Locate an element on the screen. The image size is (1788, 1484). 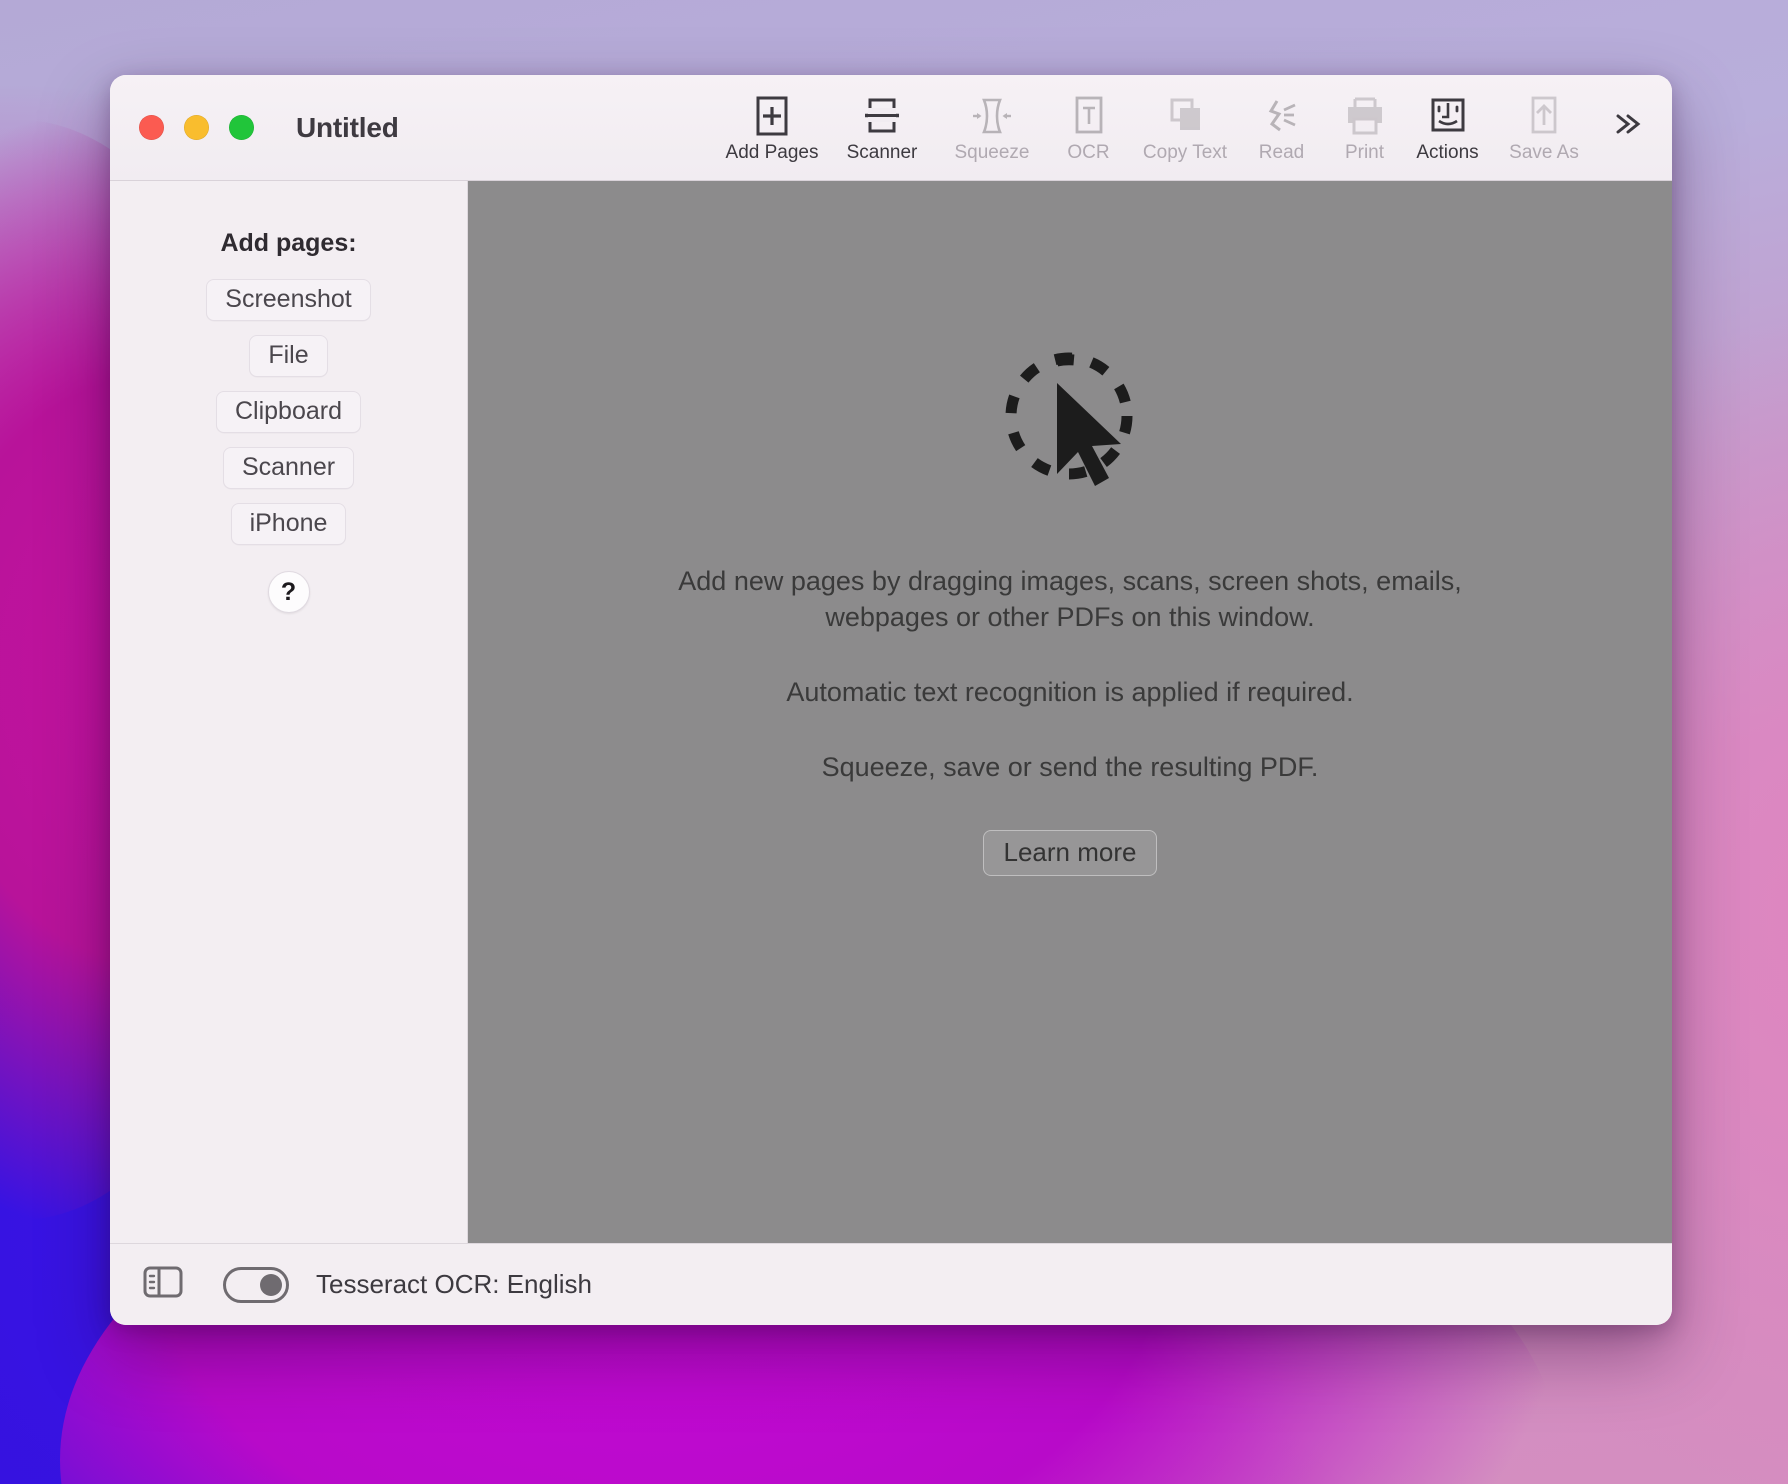
toolbar-button-print: Print is located at coordinates (1364, 128).